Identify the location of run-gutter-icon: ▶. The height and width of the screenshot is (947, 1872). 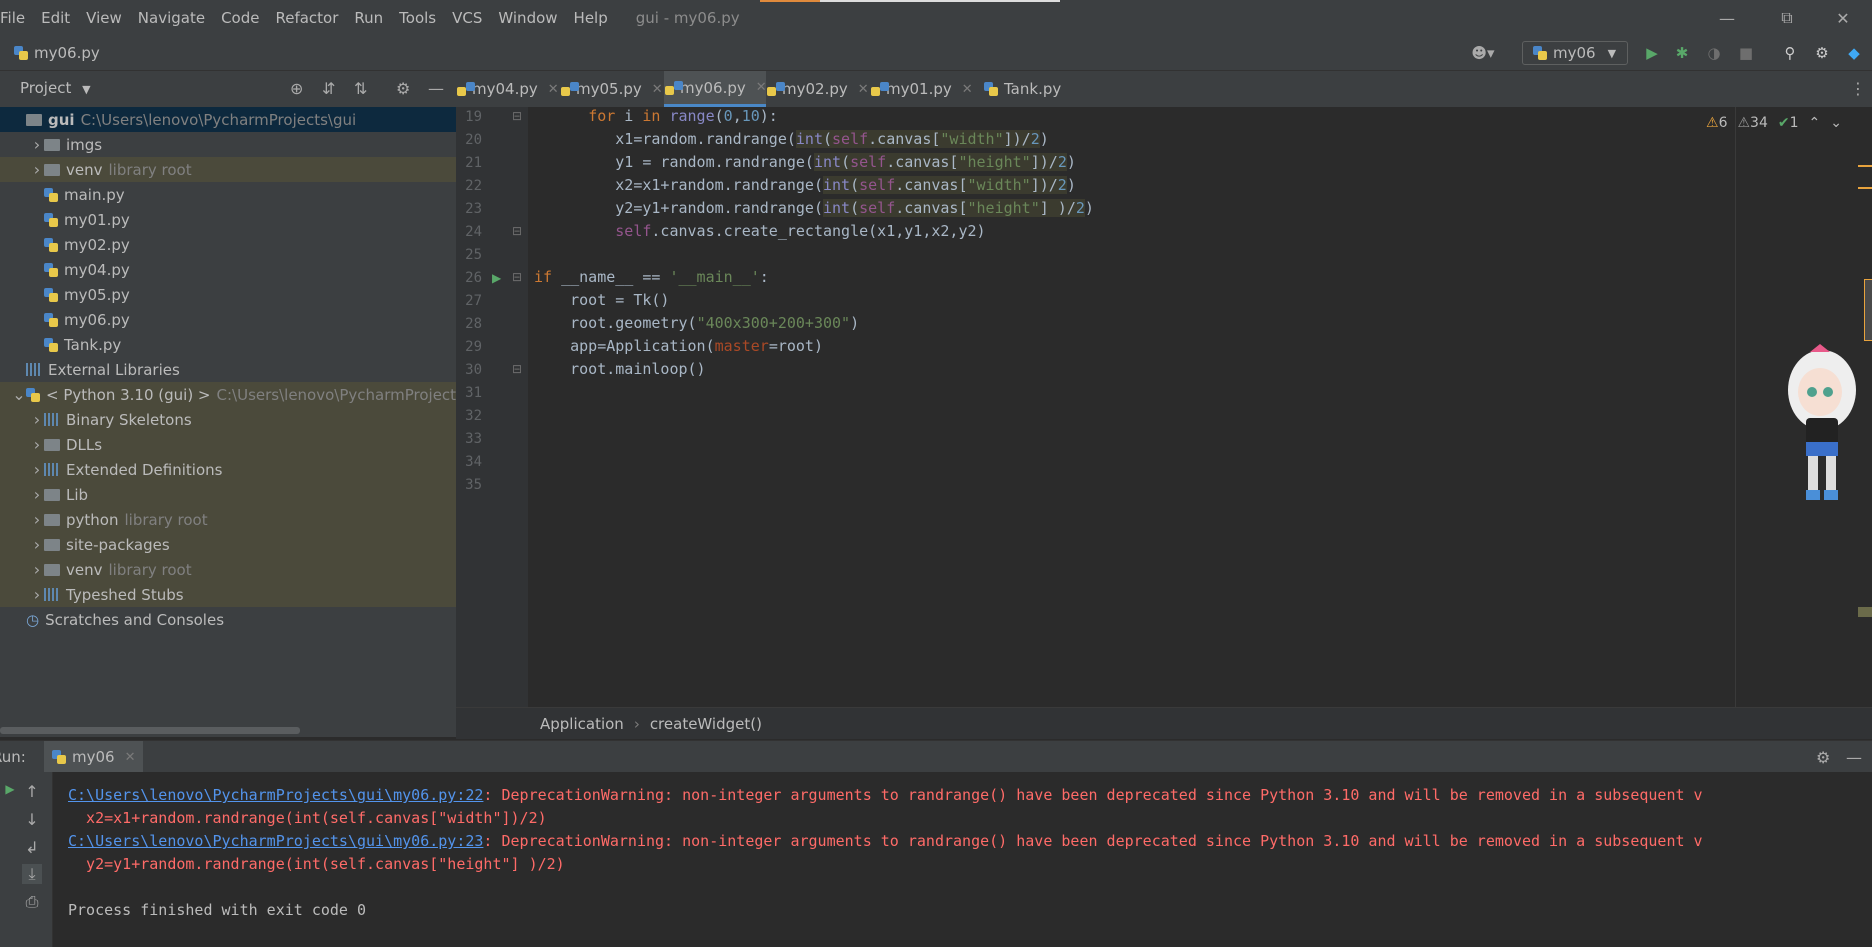
(496, 278).